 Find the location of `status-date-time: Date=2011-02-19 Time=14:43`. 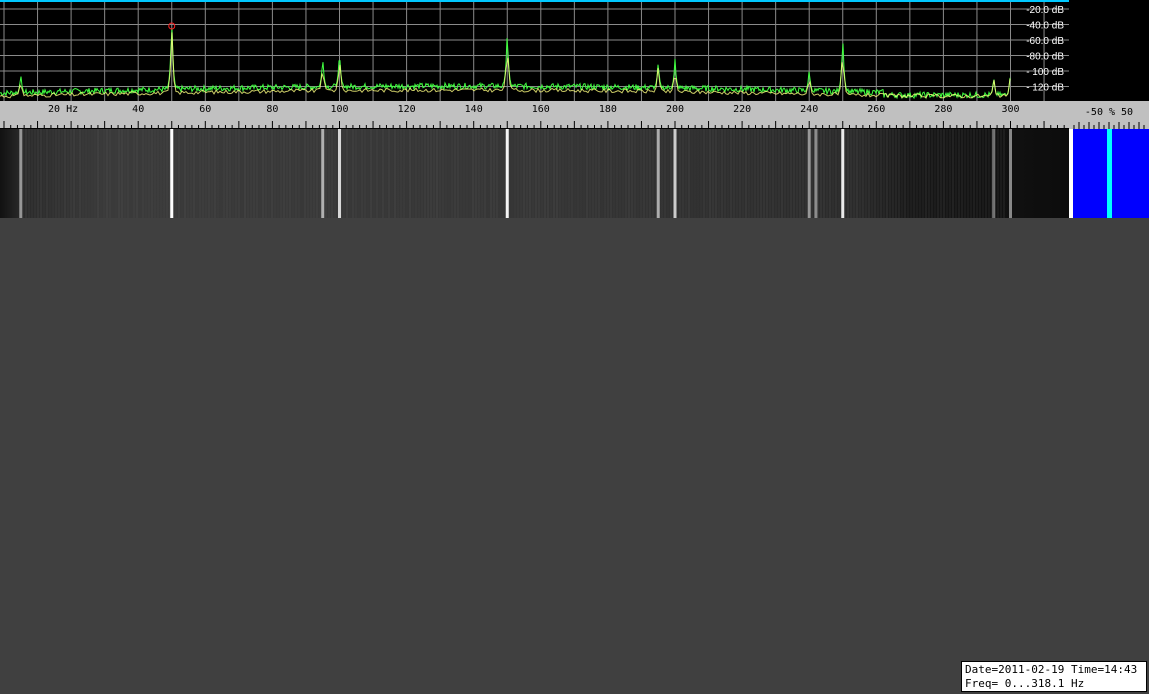

status-date-time: Date=2011-02-19 Time=14:43 is located at coordinates (1051, 669).